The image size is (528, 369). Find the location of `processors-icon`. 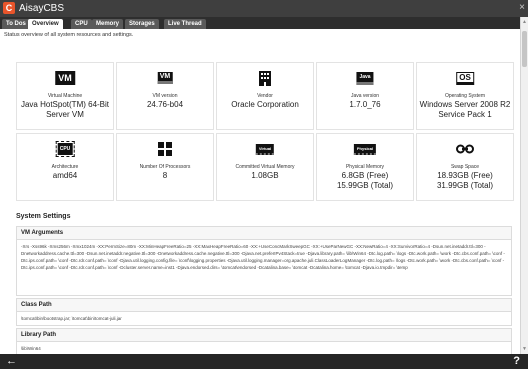

processors-icon is located at coordinates (165, 149).